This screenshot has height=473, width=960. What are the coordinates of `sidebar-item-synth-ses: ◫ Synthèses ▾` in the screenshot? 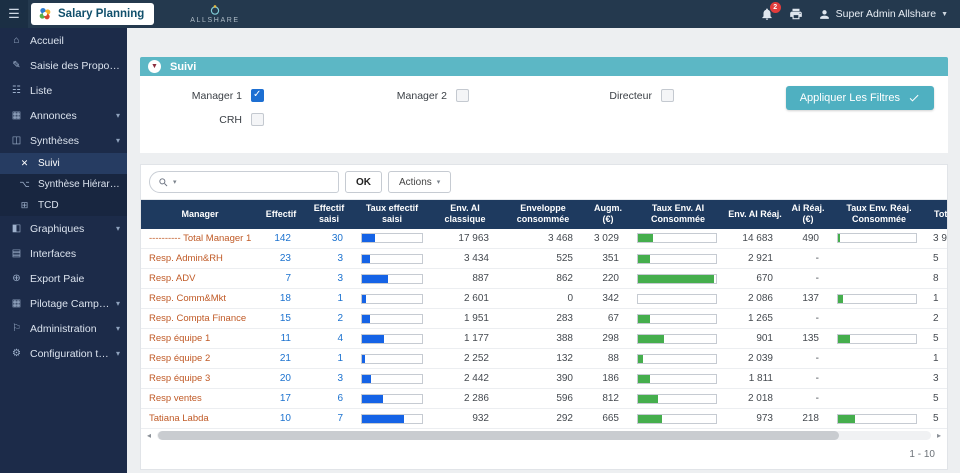 It's located at (63, 140).